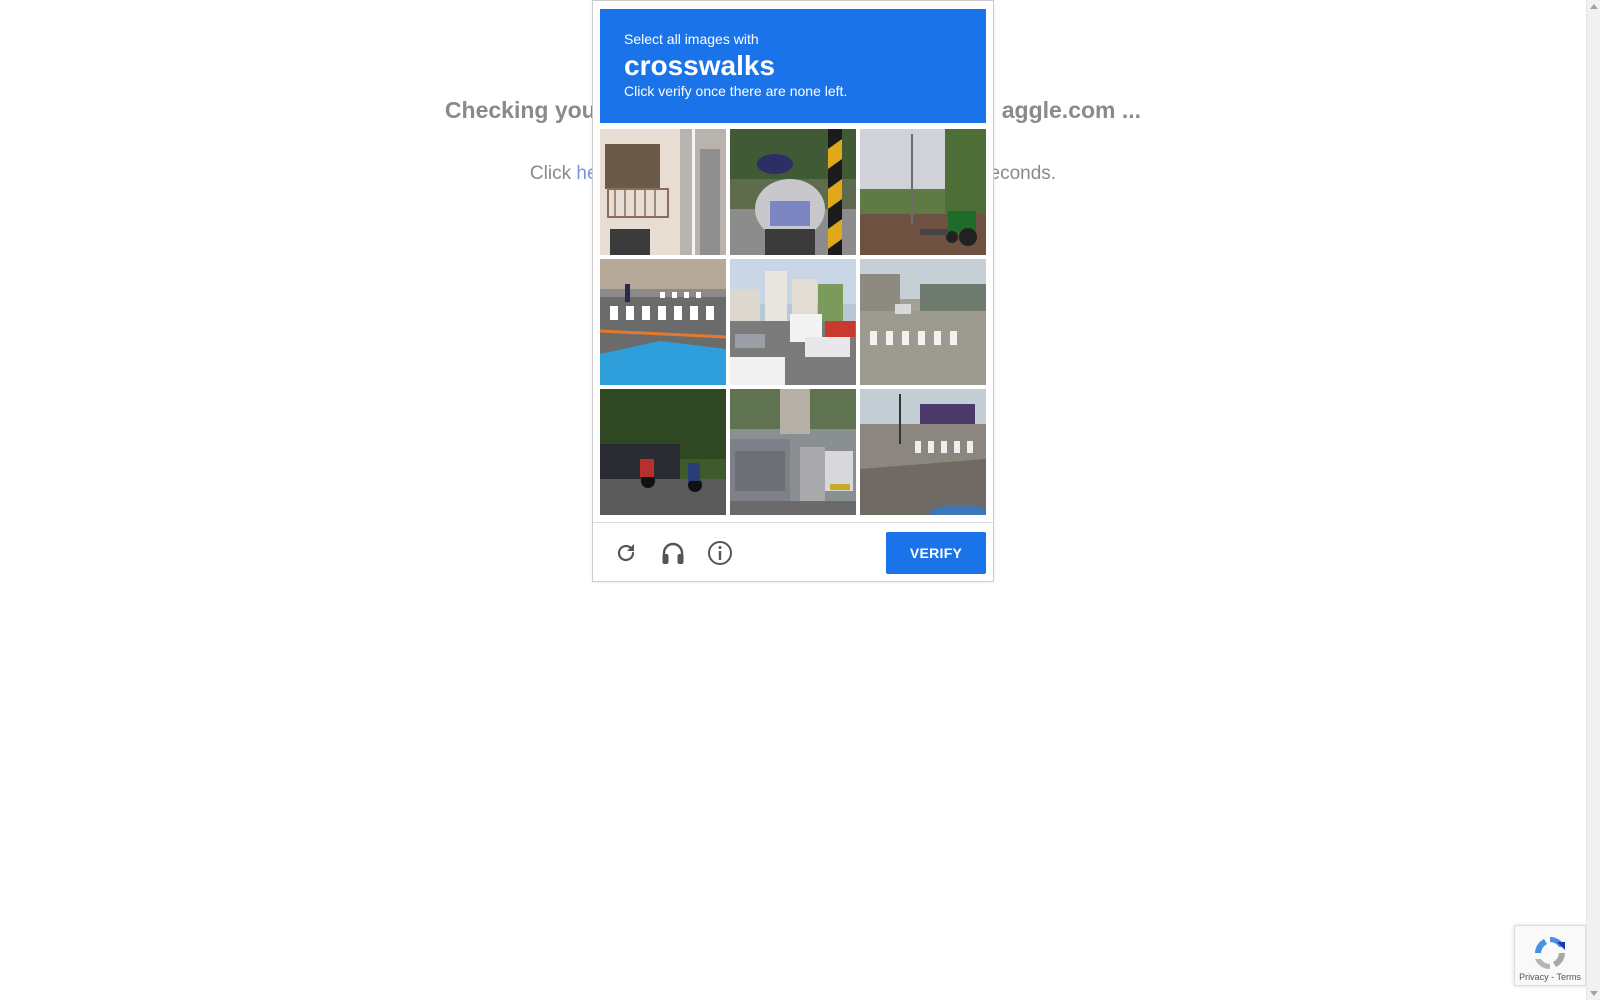 The image size is (1600, 1000). Describe the element at coordinates (1593, 500) in the screenshot. I see `page-scrollbar` at that location.